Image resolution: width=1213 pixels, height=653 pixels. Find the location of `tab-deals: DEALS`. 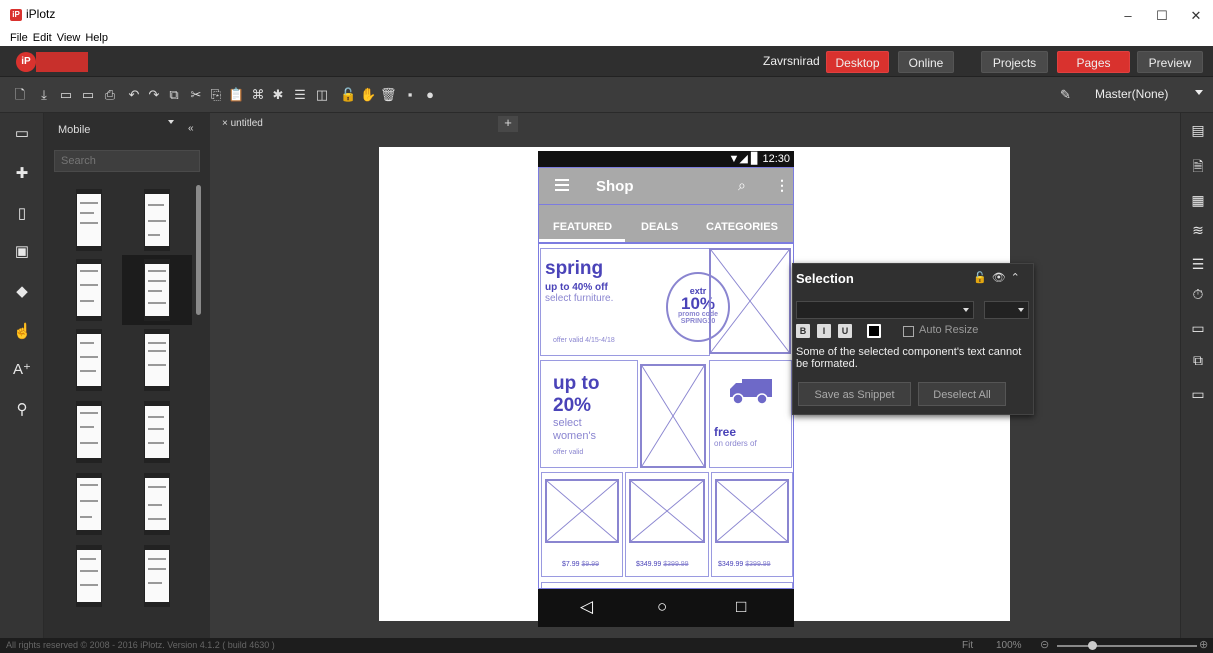

tab-deals: DEALS is located at coordinates (659, 227).